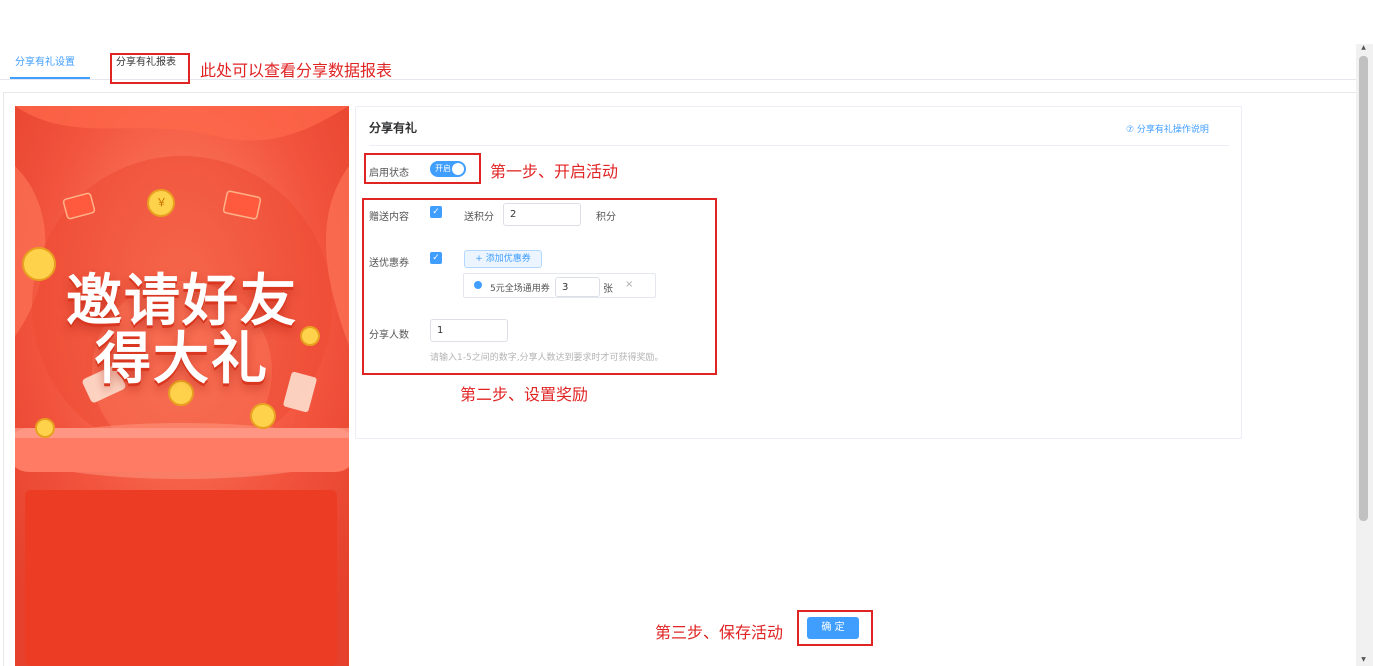  Describe the element at coordinates (799, 145) in the screenshot. I see `card-divider` at that location.